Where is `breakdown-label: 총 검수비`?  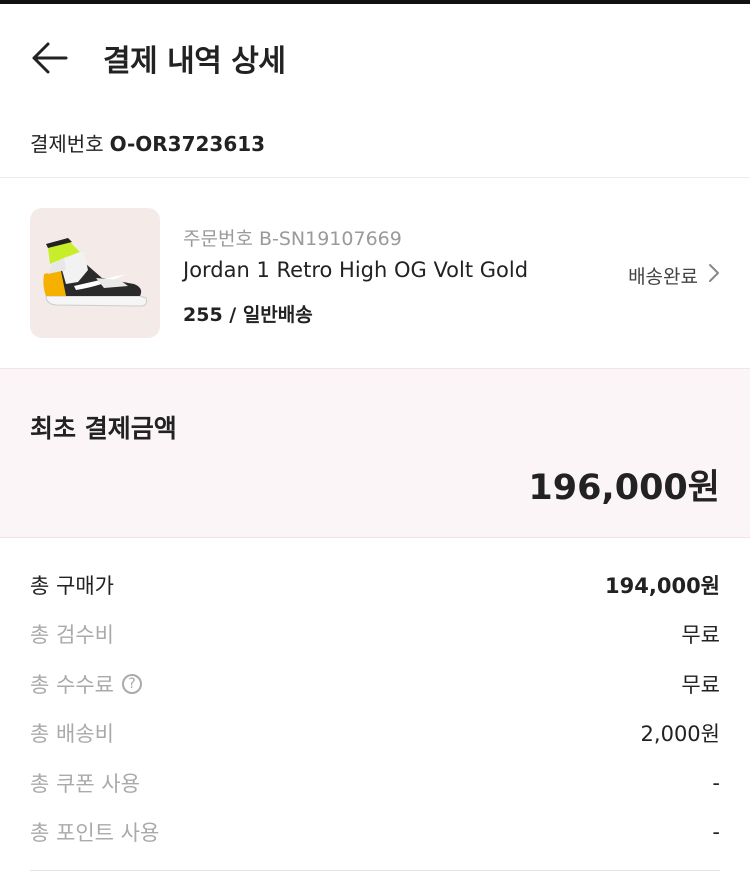 breakdown-label: 총 검수비 is located at coordinates (72, 635).